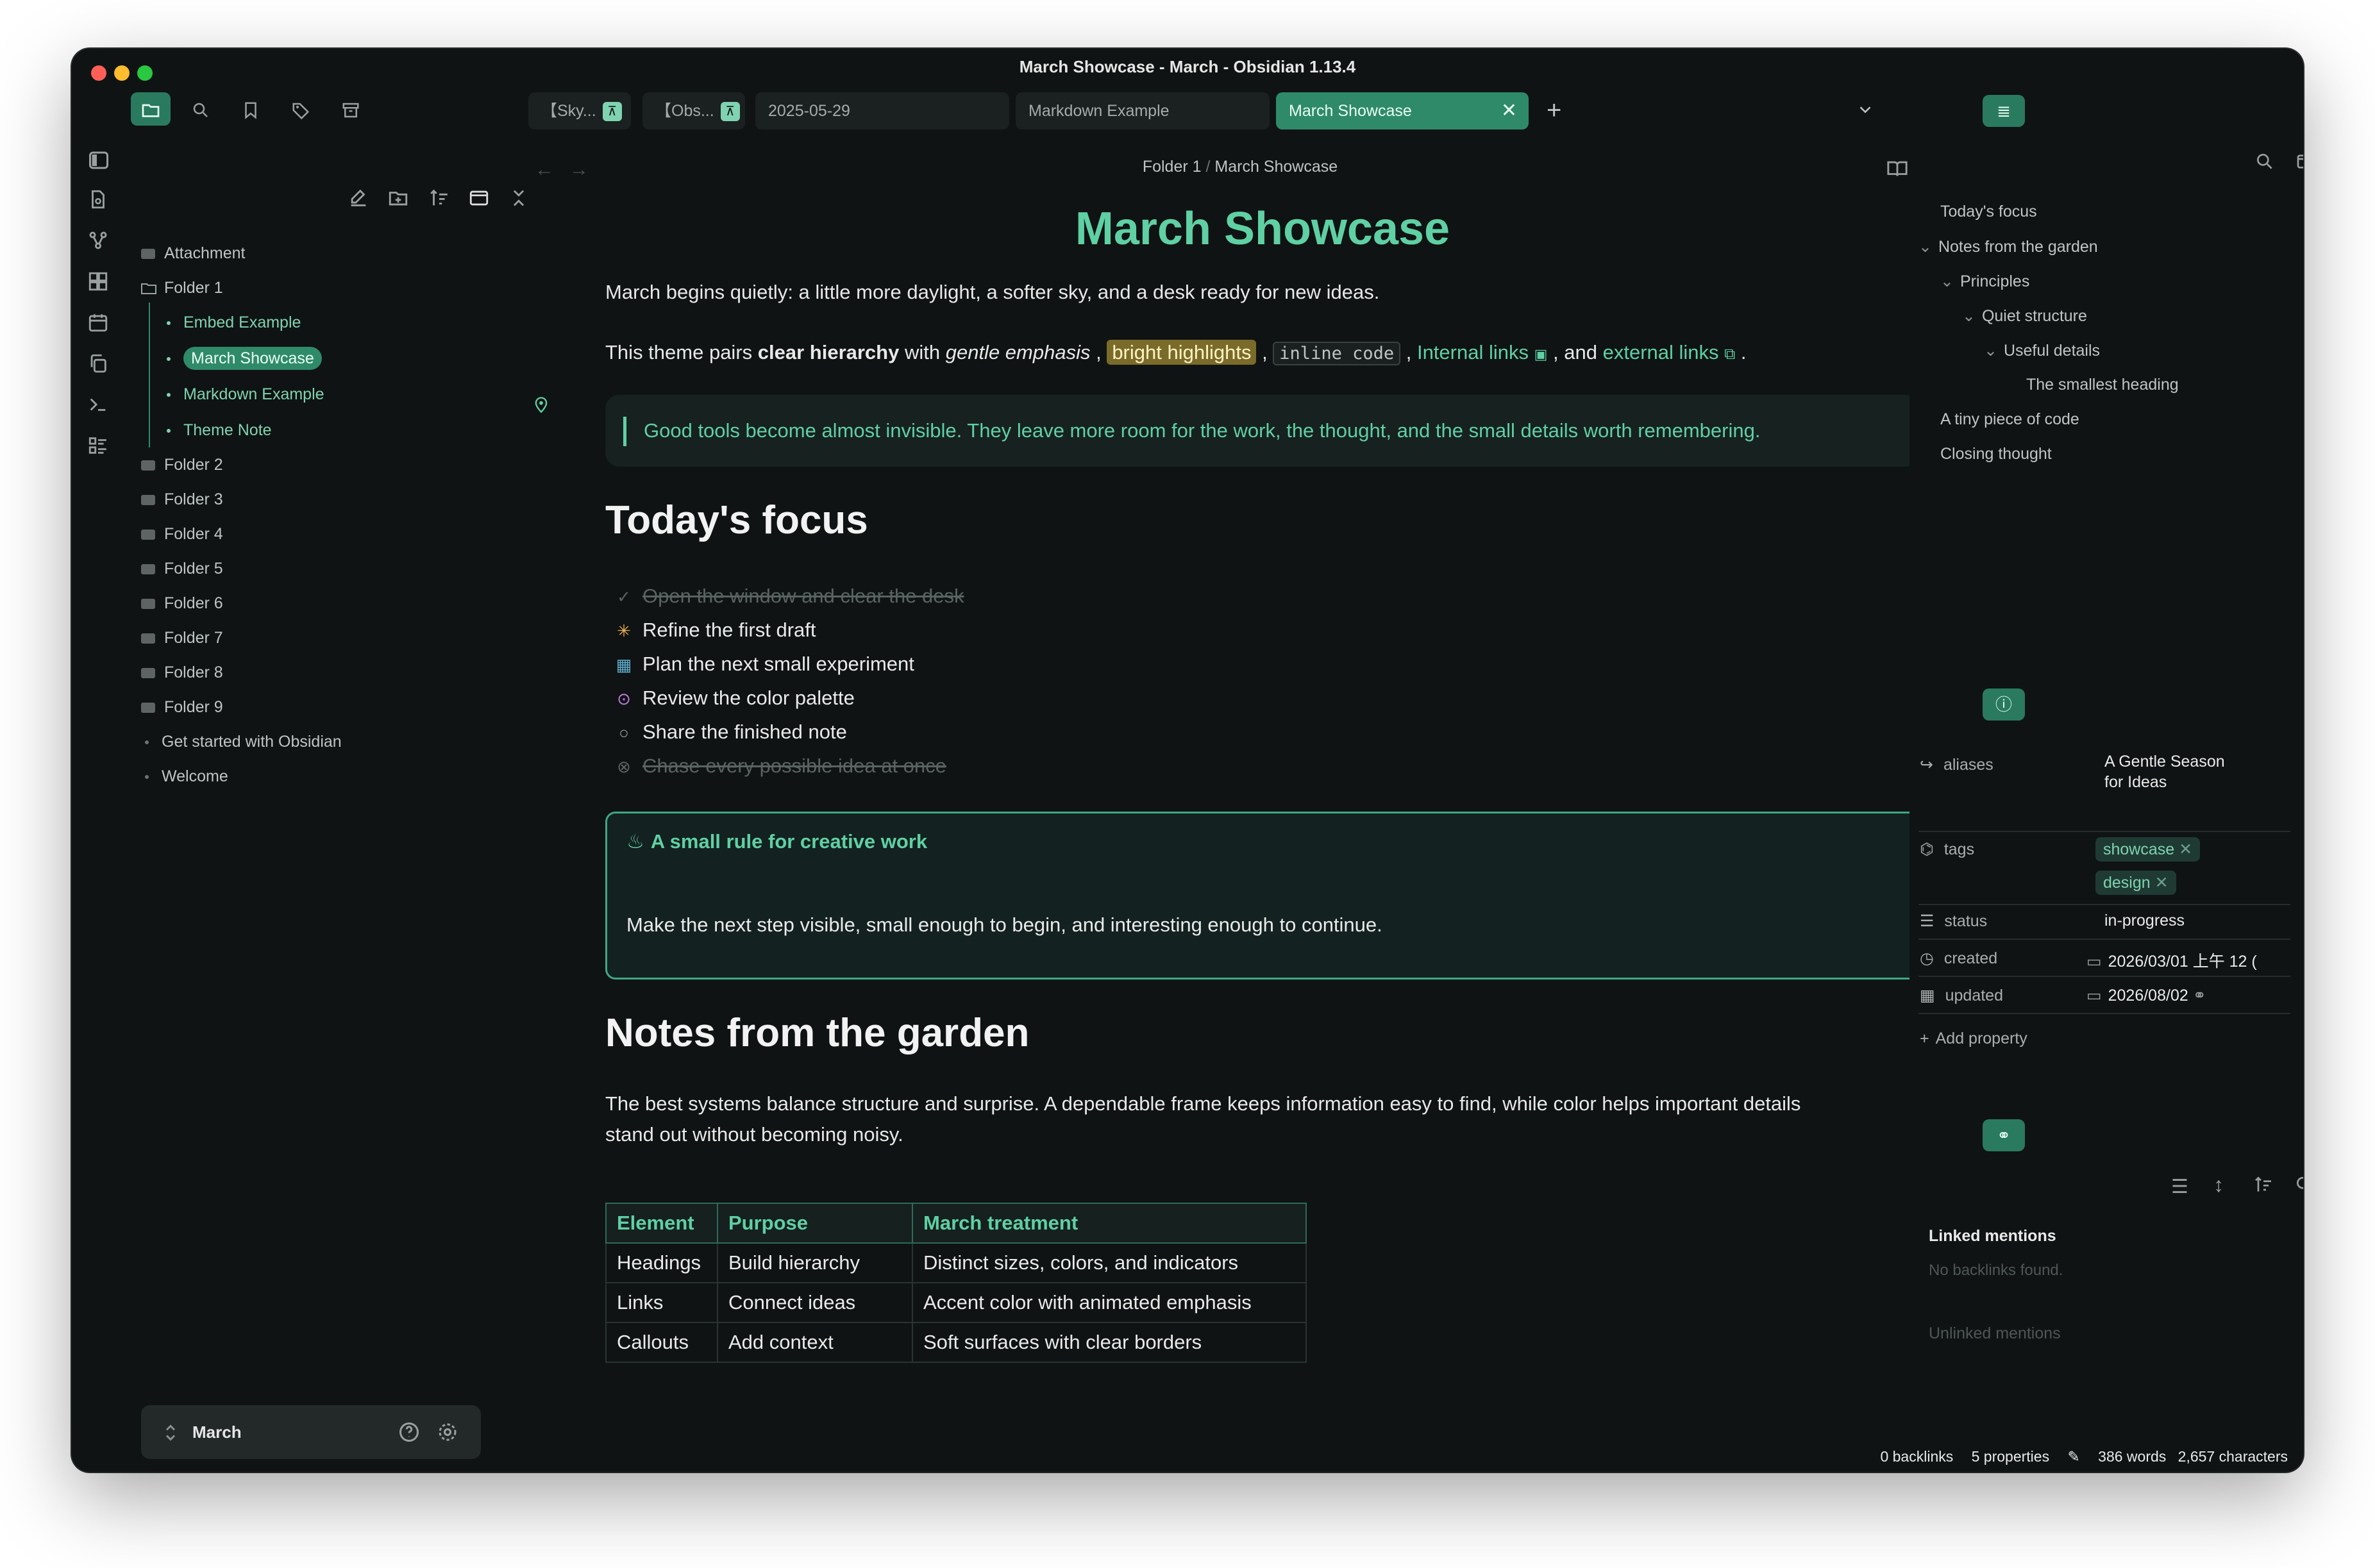 This screenshot has height=1568, width=2375. What do you see at coordinates (182, 672) in the screenshot?
I see `tree-folder: Folder 8` at bounding box center [182, 672].